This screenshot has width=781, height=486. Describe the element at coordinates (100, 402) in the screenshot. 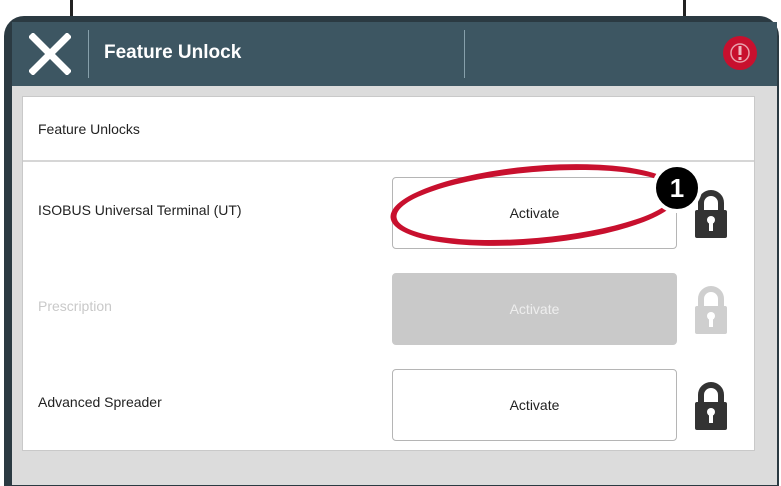

I see `feature-label: Advanced Spreader` at that location.